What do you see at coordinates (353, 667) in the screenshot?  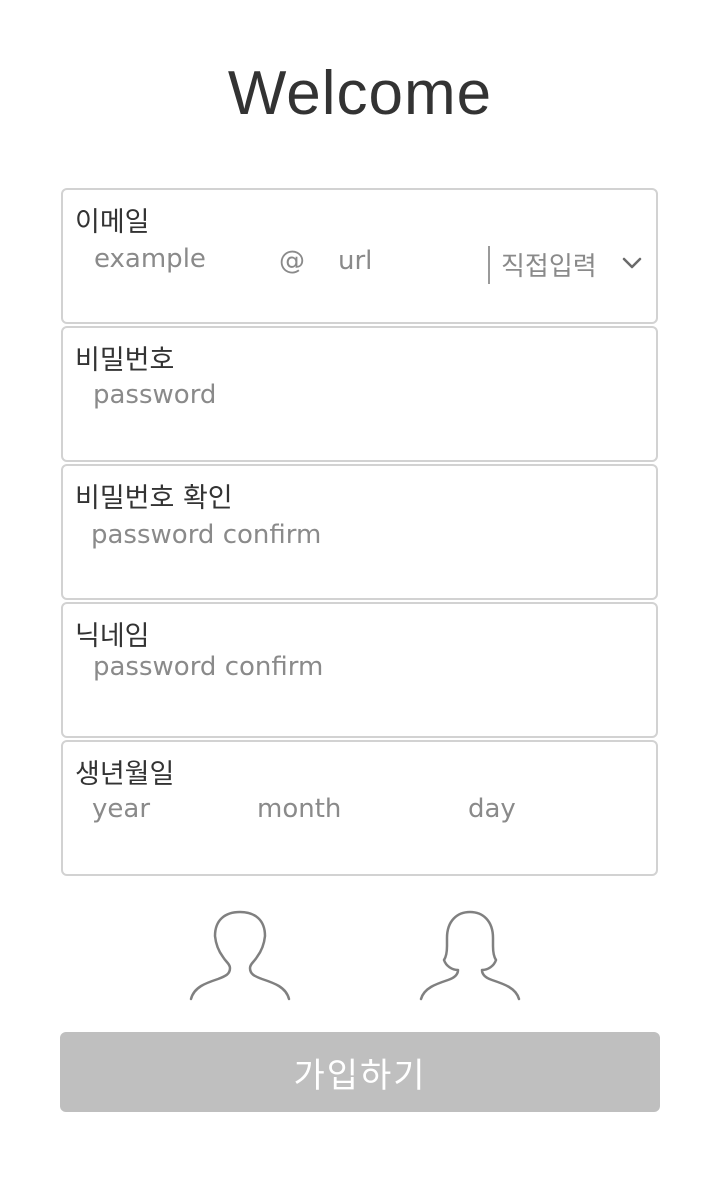 I see `nickname-input` at bounding box center [353, 667].